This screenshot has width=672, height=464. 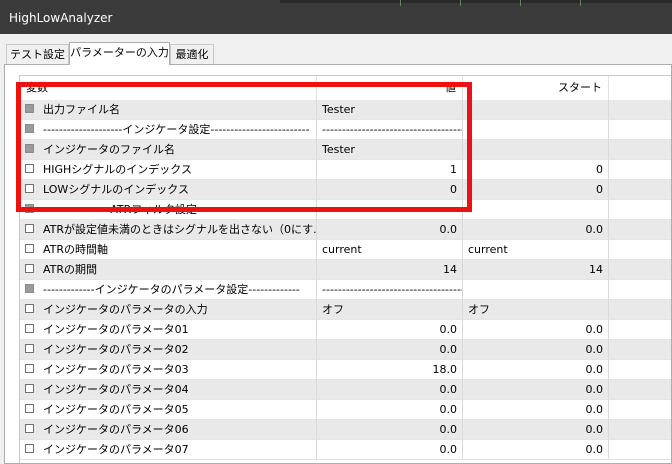 What do you see at coordinates (390, 369) in the screenshot?
I see `value-cell: 18.0` at bounding box center [390, 369].